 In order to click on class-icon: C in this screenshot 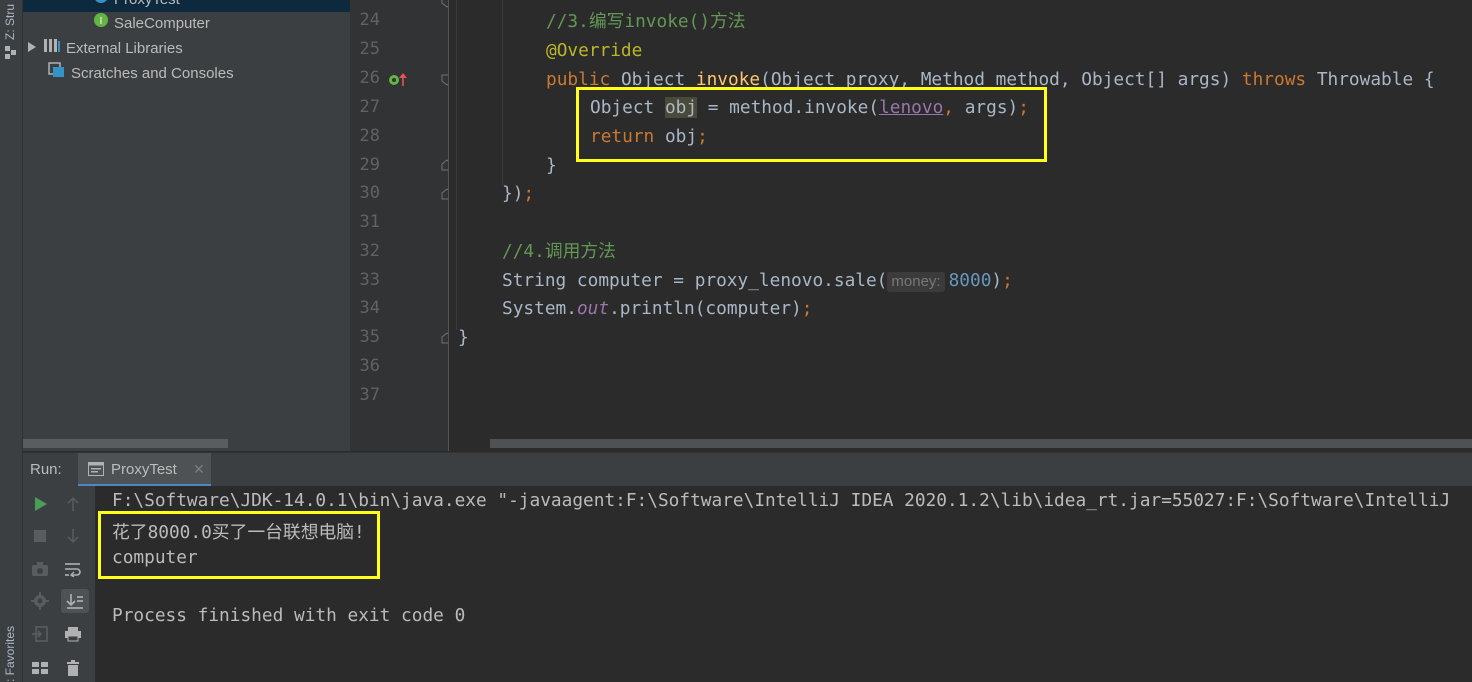, I will do `click(101, 6)`.